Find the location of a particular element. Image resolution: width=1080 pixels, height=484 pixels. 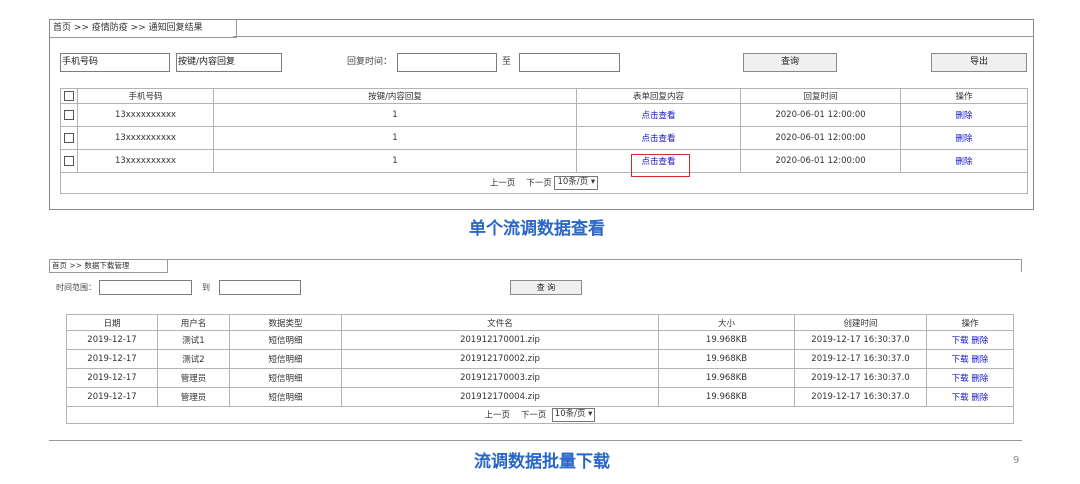

select-all-cell is located at coordinates (69, 96).